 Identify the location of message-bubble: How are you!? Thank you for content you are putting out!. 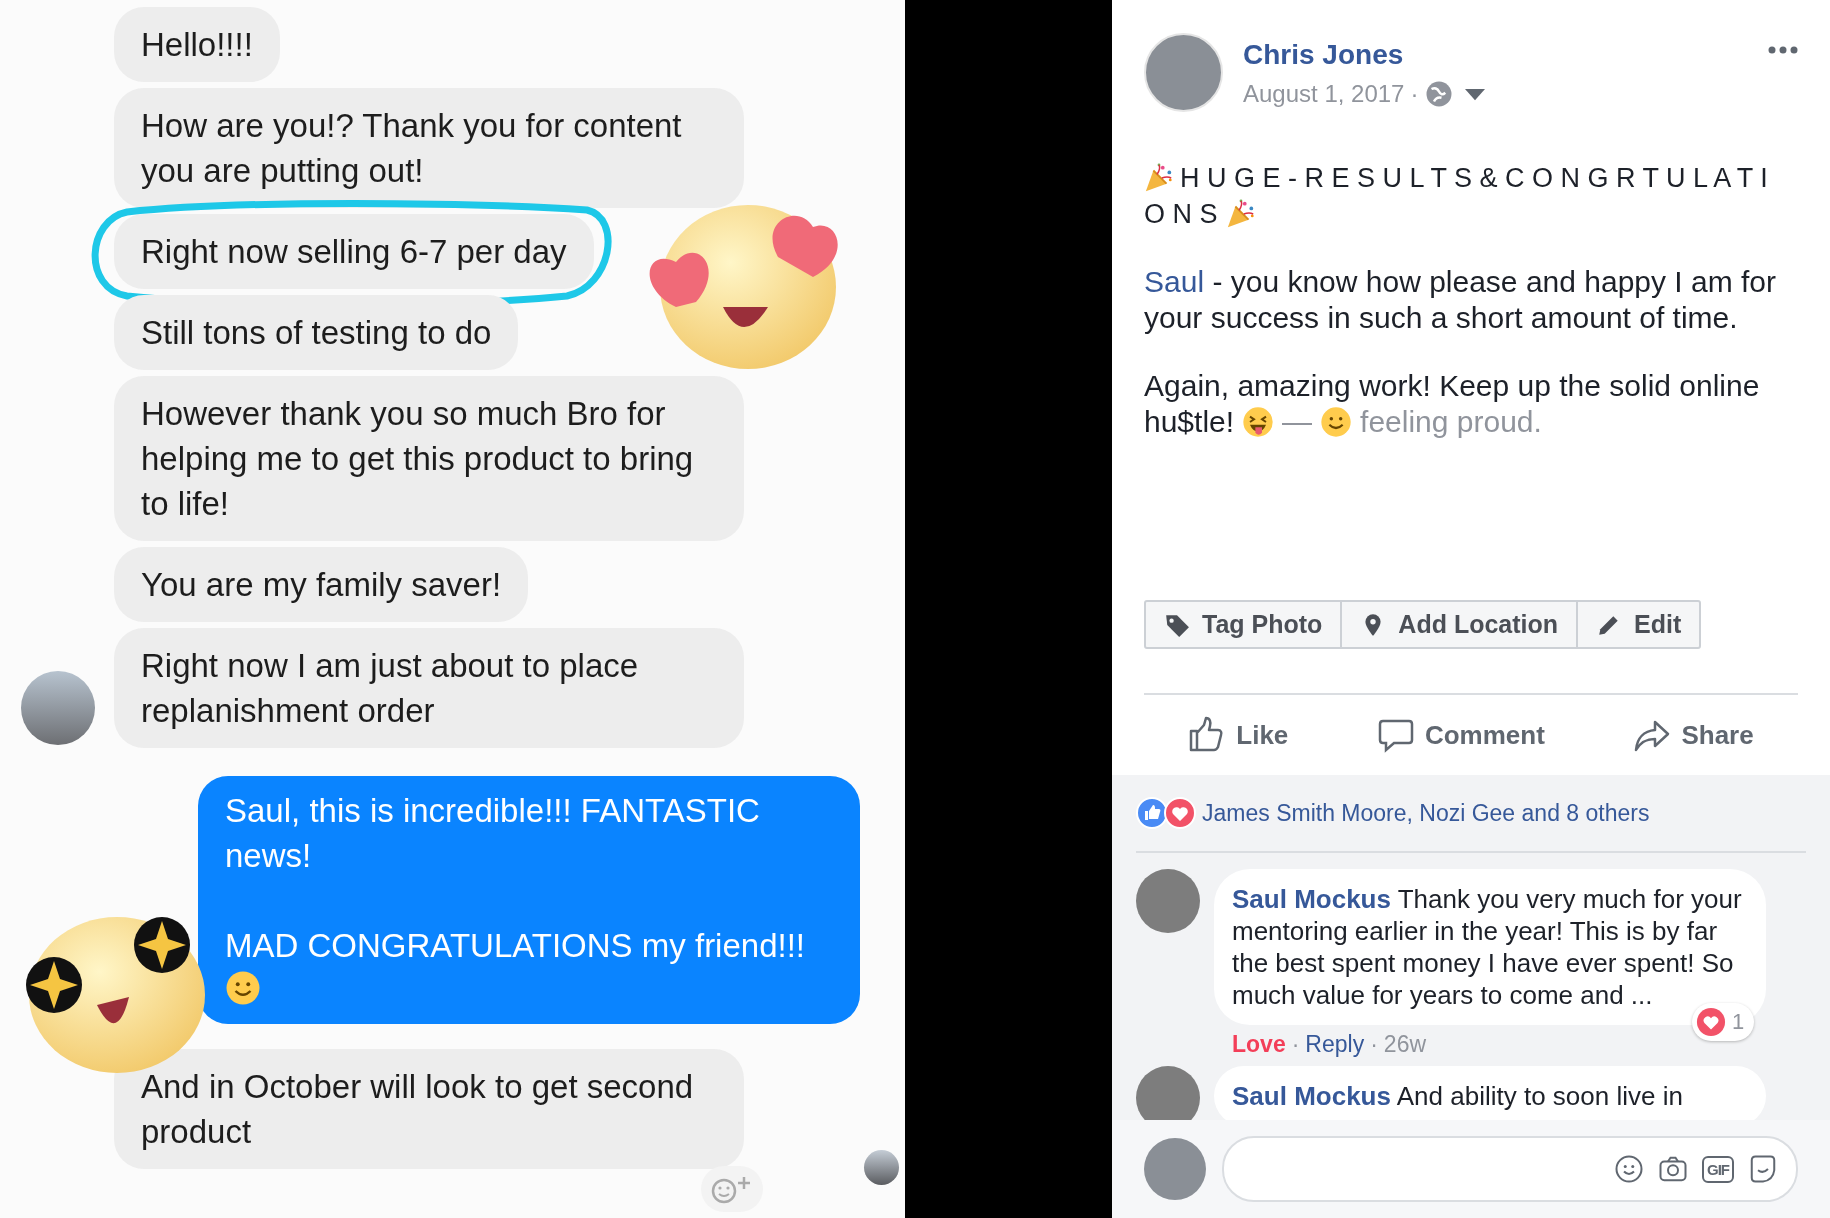
(429, 148).